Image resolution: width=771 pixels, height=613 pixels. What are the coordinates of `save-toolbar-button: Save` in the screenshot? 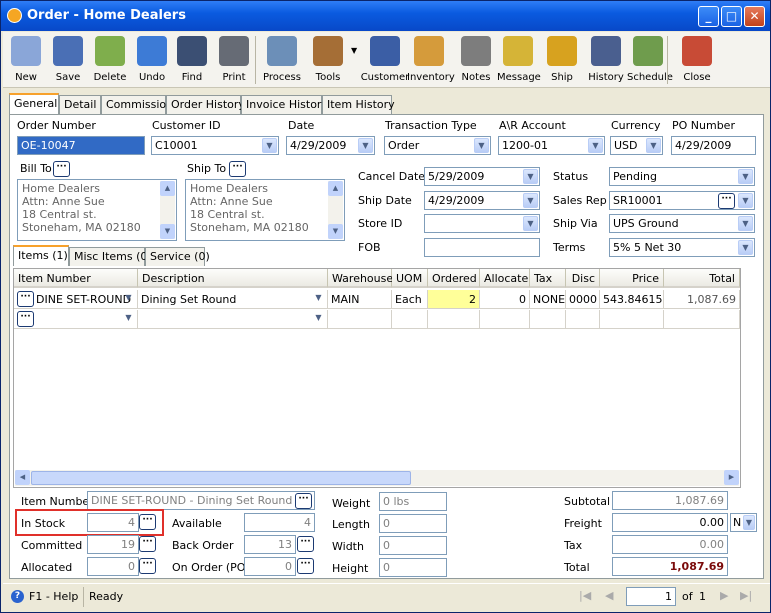 It's located at (68, 60).